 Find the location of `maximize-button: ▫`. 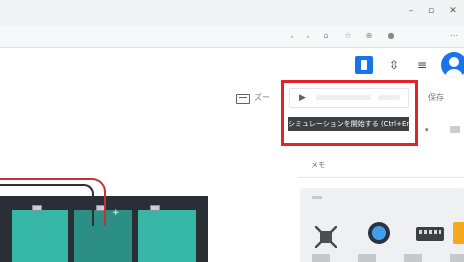

maximize-button: ▫ is located at coordinates (431, 11).